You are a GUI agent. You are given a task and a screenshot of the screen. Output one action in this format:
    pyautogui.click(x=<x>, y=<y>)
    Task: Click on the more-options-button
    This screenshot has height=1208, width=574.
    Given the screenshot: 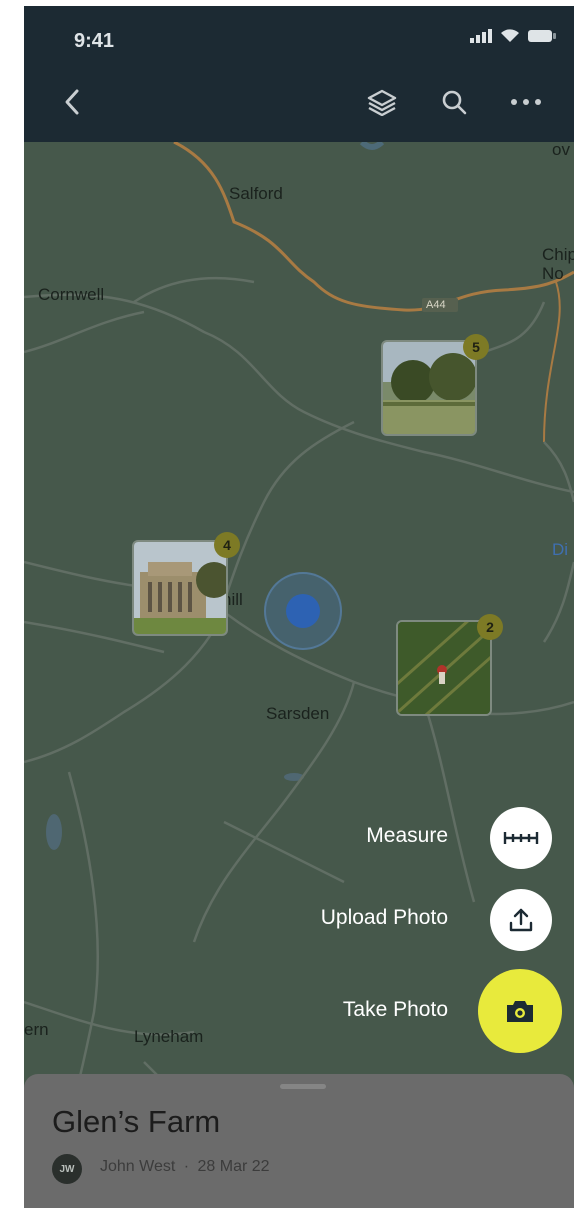 What is the action you would take?
    pyautogui.click(x=526, y=102)
    